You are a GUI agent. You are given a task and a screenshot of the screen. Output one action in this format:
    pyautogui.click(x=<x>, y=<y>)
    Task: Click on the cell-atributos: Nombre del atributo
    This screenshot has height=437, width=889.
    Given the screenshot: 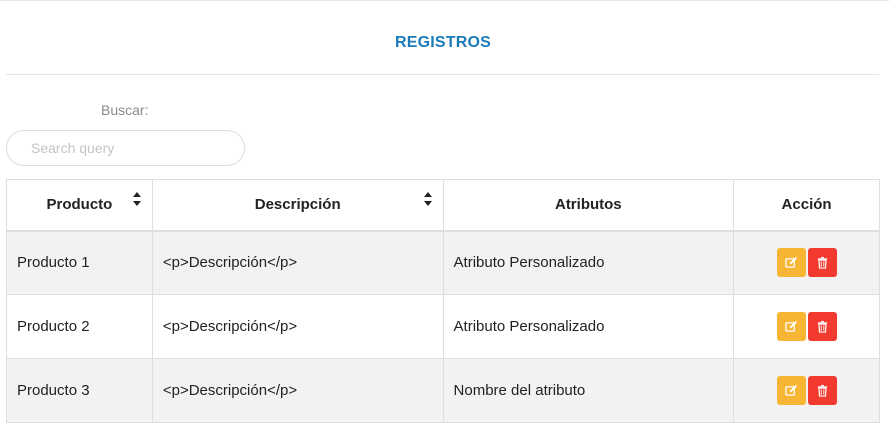 What is the action you would take?
    pyautogui.click(x=588, y=390)
    